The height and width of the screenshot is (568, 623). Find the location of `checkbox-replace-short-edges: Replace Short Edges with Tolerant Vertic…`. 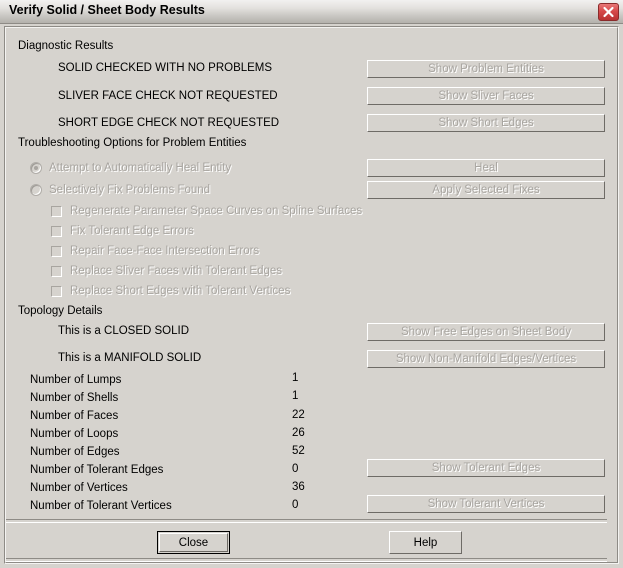

checkbox-replace-short-edges: Replace Short Edges with Tolerant Vertic… is located at coordinates (170, 291).